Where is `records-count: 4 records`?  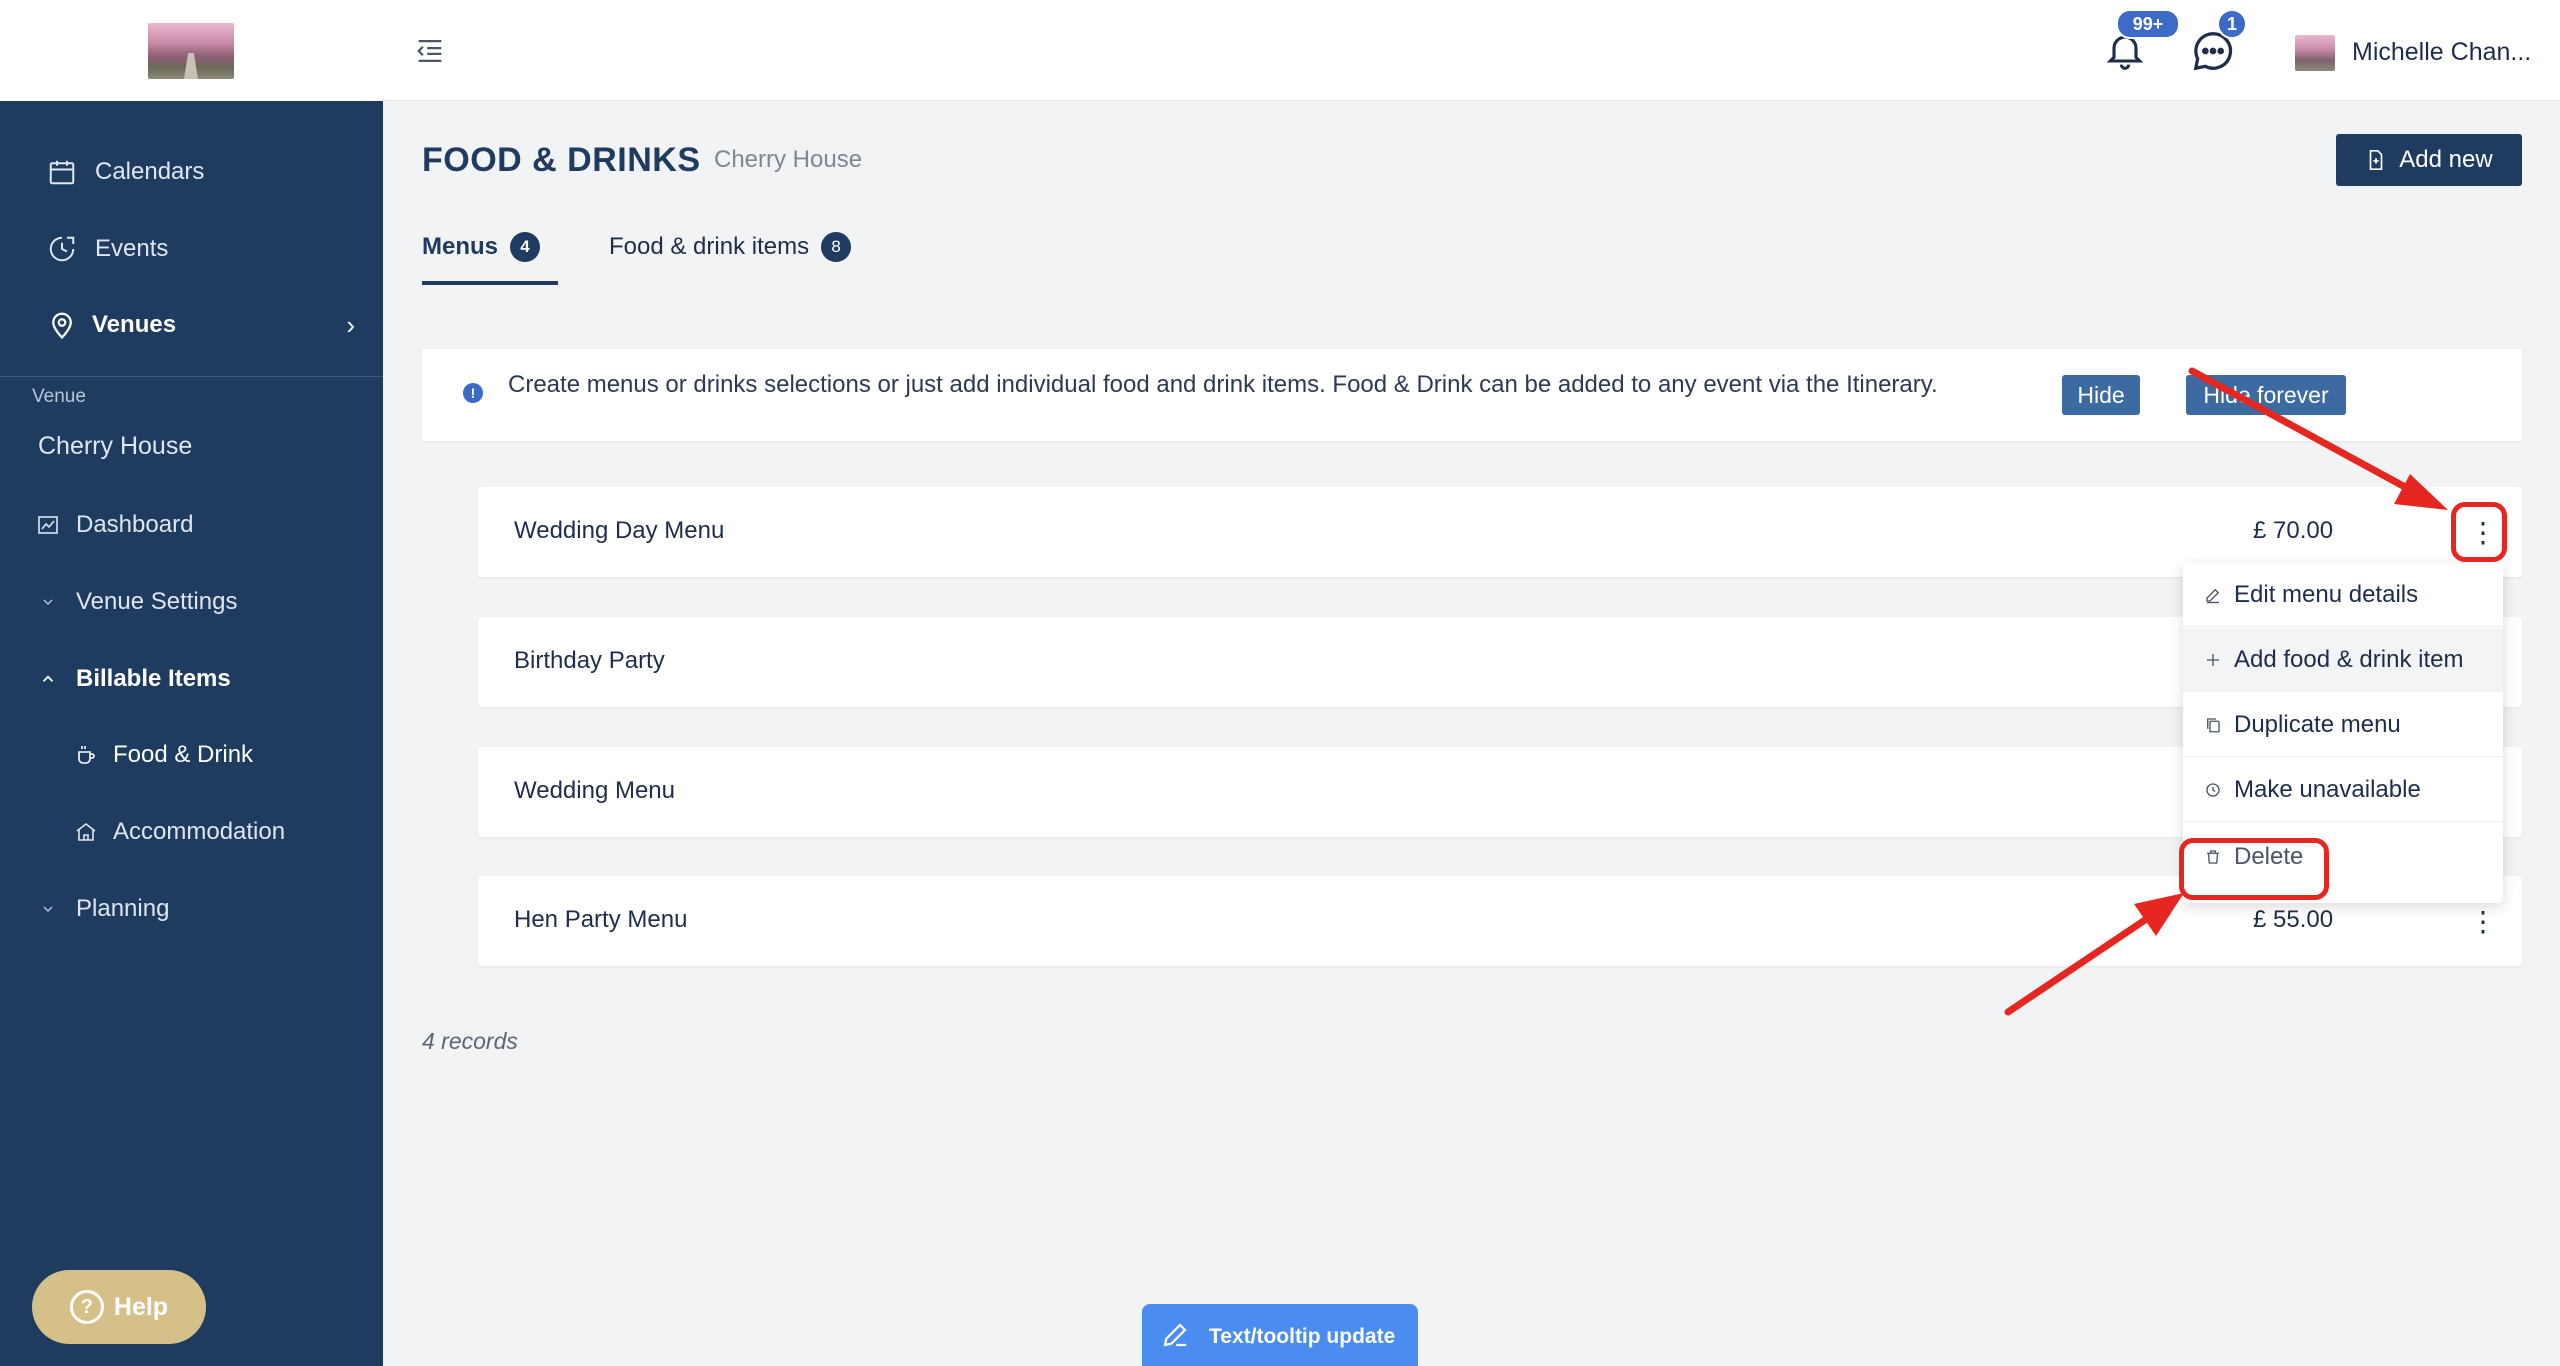 records-count: 4 records is located at coordinates (470, 1041).